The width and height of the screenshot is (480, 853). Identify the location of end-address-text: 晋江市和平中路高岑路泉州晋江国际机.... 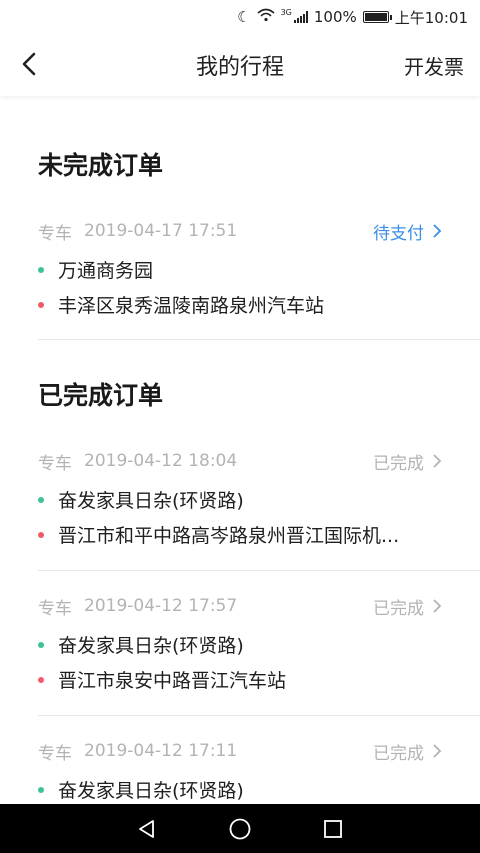
(229, 536).